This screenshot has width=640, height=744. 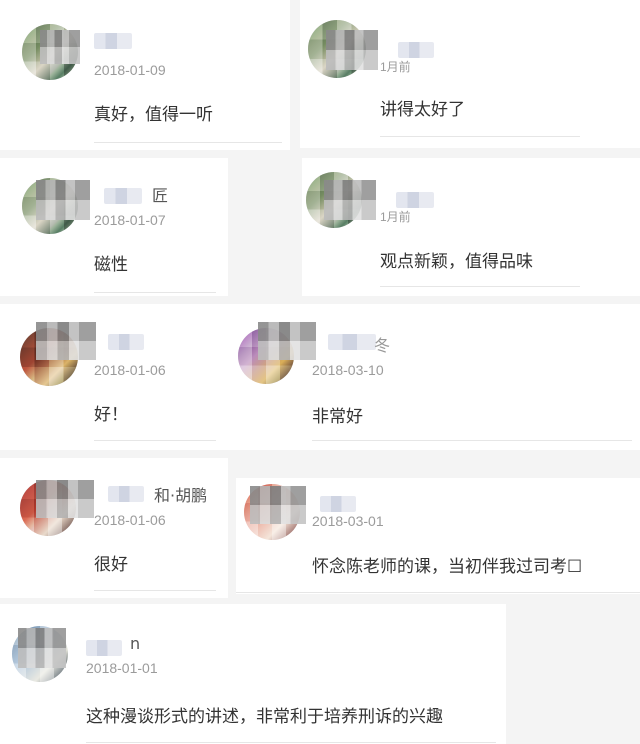 What do you see at coordinates (337, 417) in the screenshot?
I see `comment-text: 非常好` at bounding box center [337, 417].